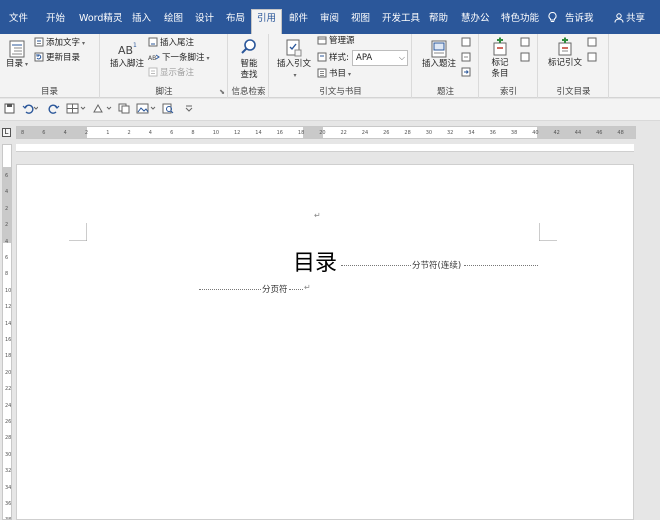  What do you see at coordinates (341, 66) in the screenshot?
I see `group-citations: 插入引文 ▾ 管理源 样式: 书目 ▾ 引文与书目` at bounding box center [341, 66].